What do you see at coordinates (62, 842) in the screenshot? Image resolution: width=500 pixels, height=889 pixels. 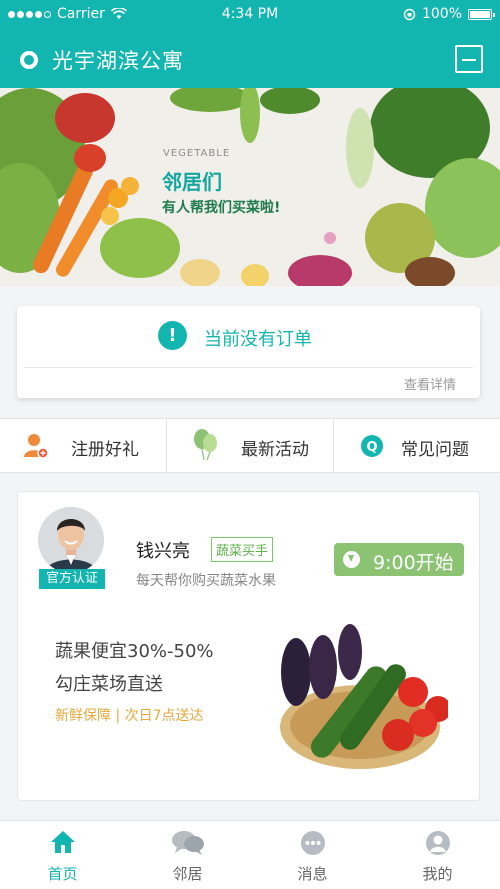 I see `home-icon` at bounding box center [62, 842].